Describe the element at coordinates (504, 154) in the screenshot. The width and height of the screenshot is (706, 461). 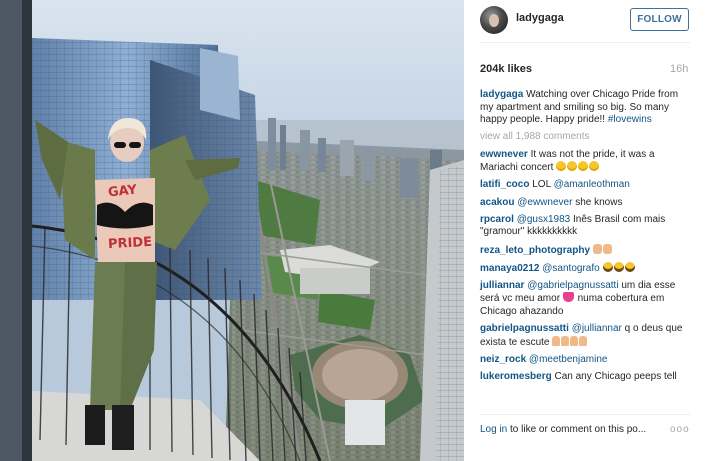
I see `comment-username: ewwnever` at that location.